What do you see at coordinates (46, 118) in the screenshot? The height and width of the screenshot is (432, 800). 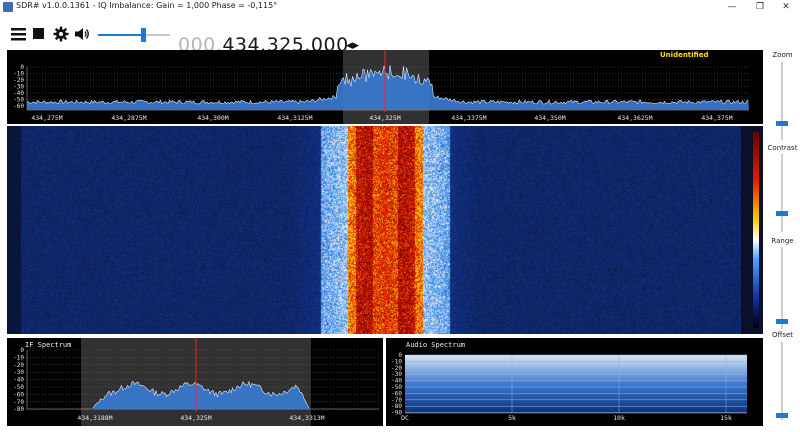 I see `spectrum-freq-label: 434,275M` at bounding box center [46, 118].